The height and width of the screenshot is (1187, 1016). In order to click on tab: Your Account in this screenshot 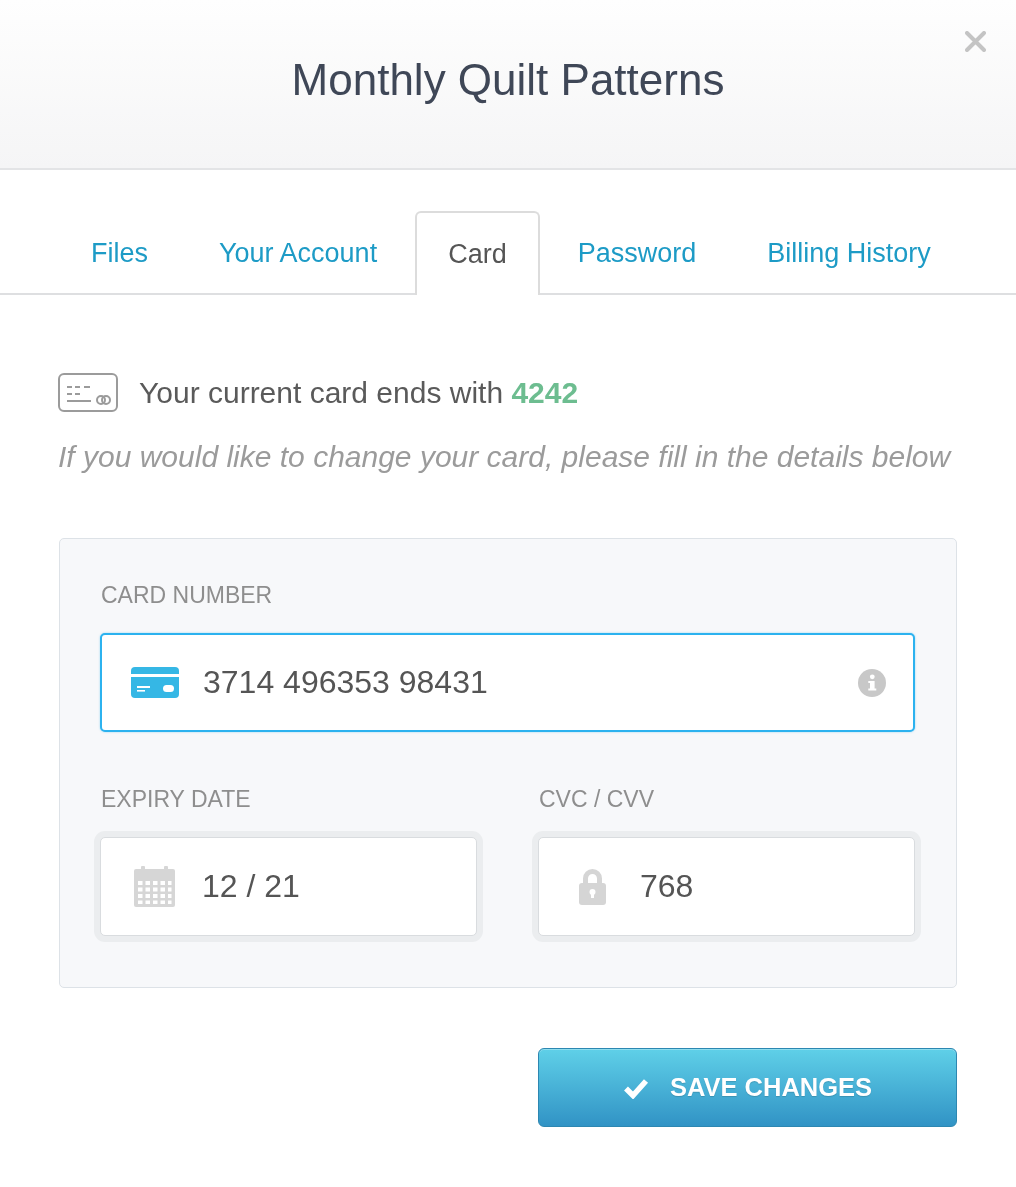, I will do `click(298, 252)`.